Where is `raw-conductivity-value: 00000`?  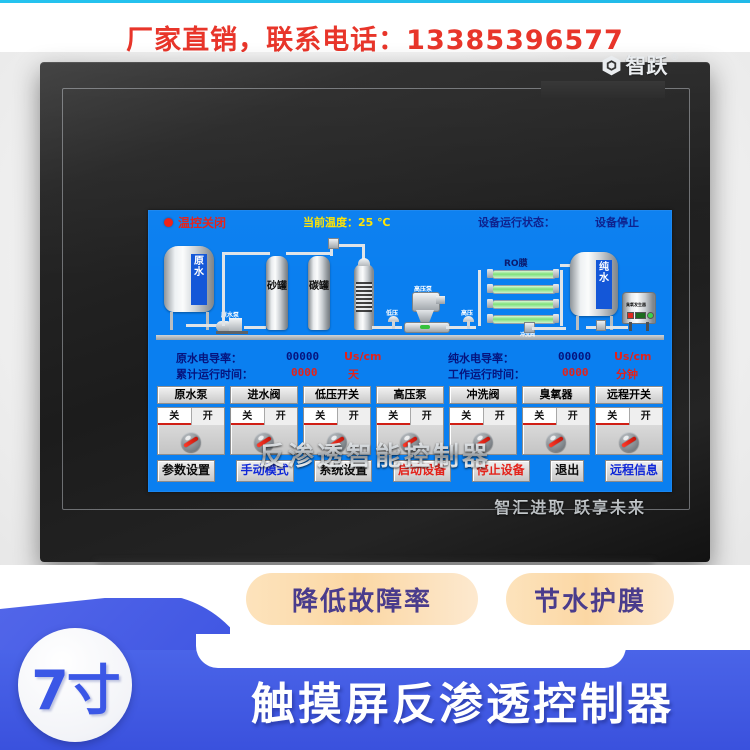
raw-conductivity-value: 00000 is located at coordinates (303, 356).